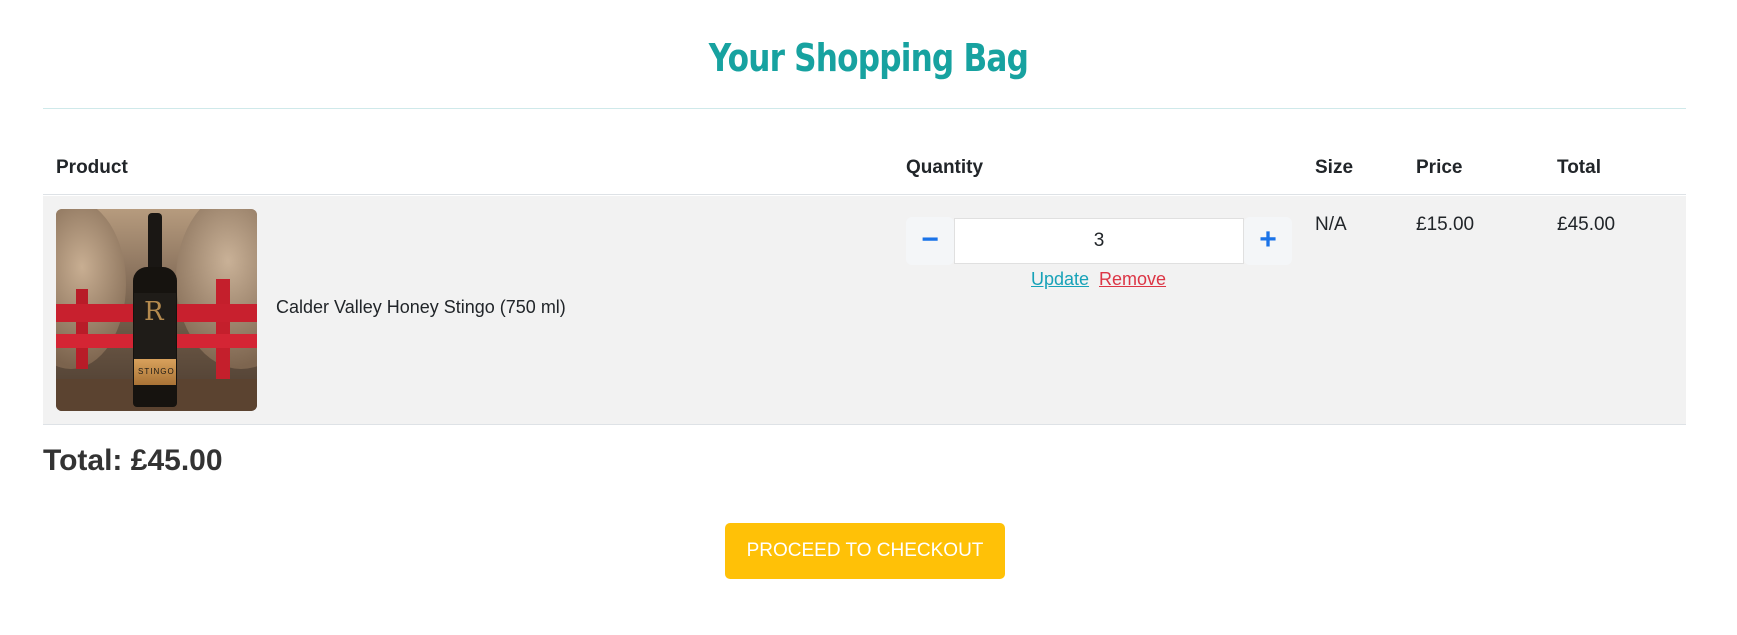 The width and height of the screenshot is (1737, 635). I want to click on quantity-stepper: − +, so click(1099, 241).